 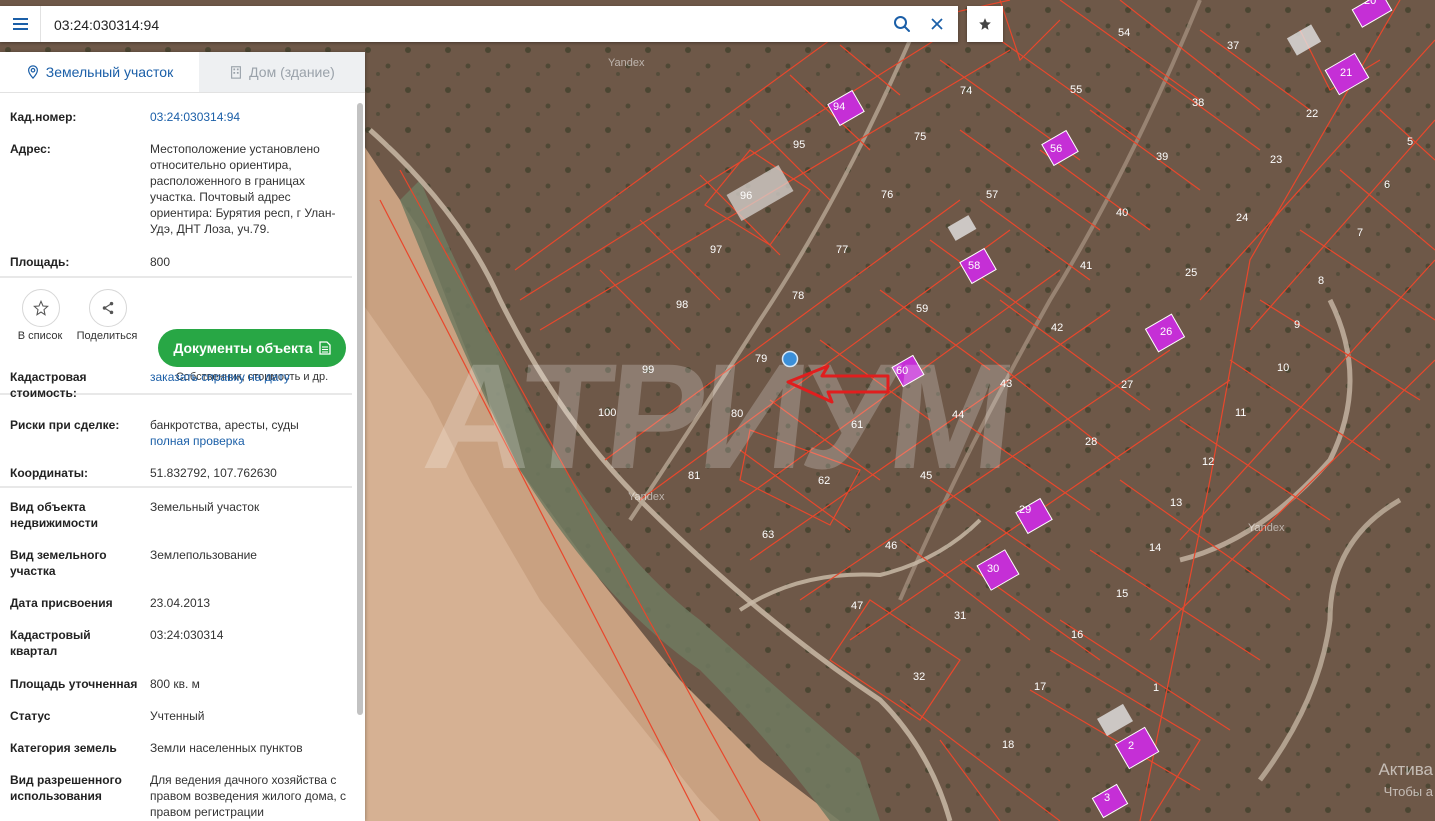 What do you see at coordinates (1076, 90) in the screenshot?
I see `plot-number-55: 55` at bounding box center [1076, 90].